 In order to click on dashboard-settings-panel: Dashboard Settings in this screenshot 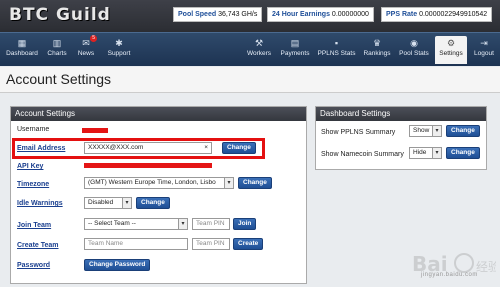, I will do `click(401, 138)`.